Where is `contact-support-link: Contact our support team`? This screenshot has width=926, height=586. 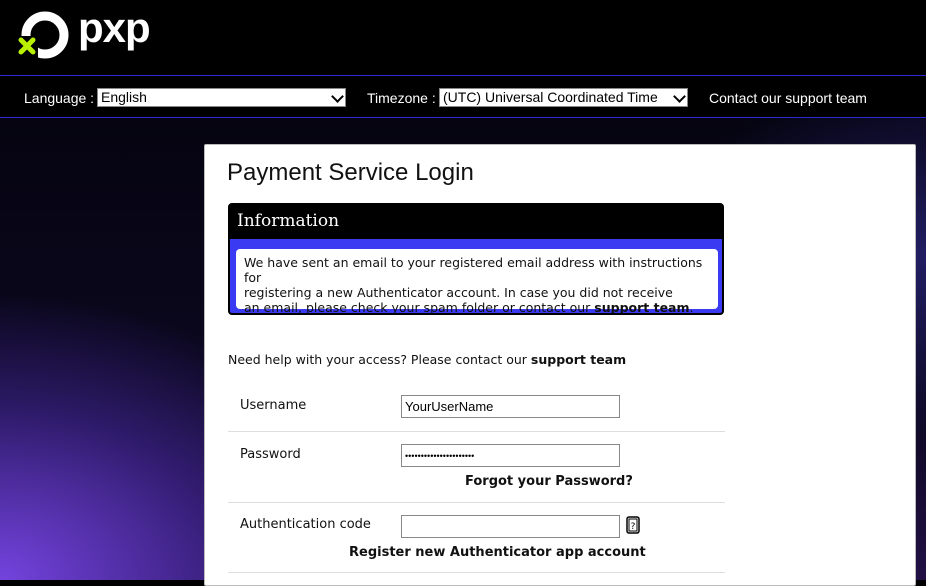 contact-support-link: Contact our support team is located at coordinates (788, 98).